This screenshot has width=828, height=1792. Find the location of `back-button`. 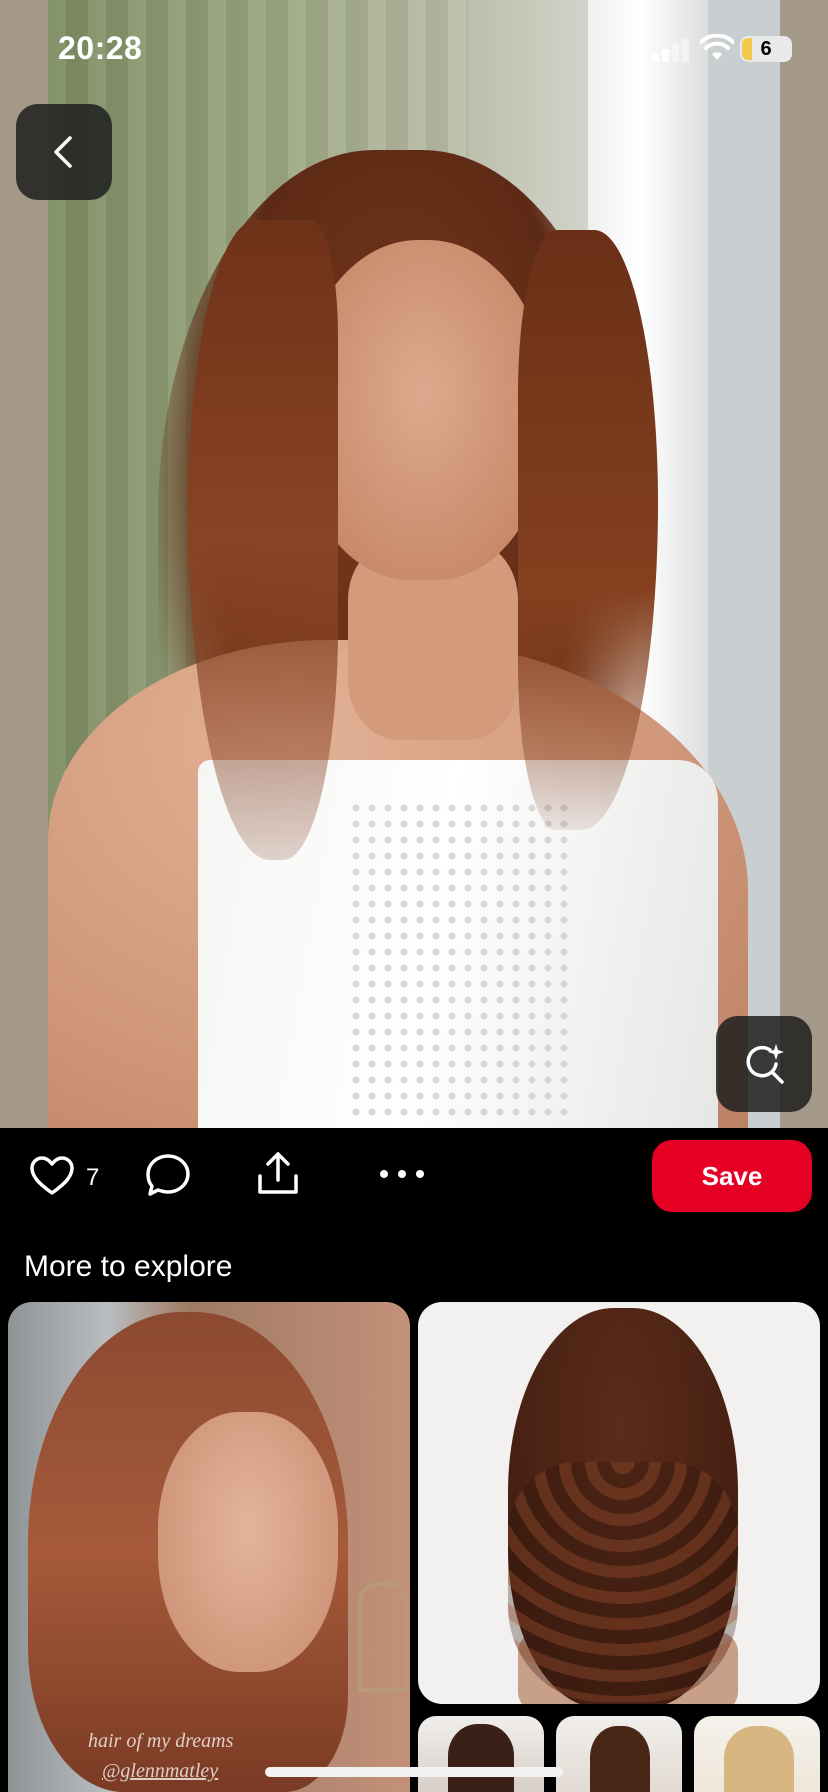

back-button is located at coordinates (64, 152).